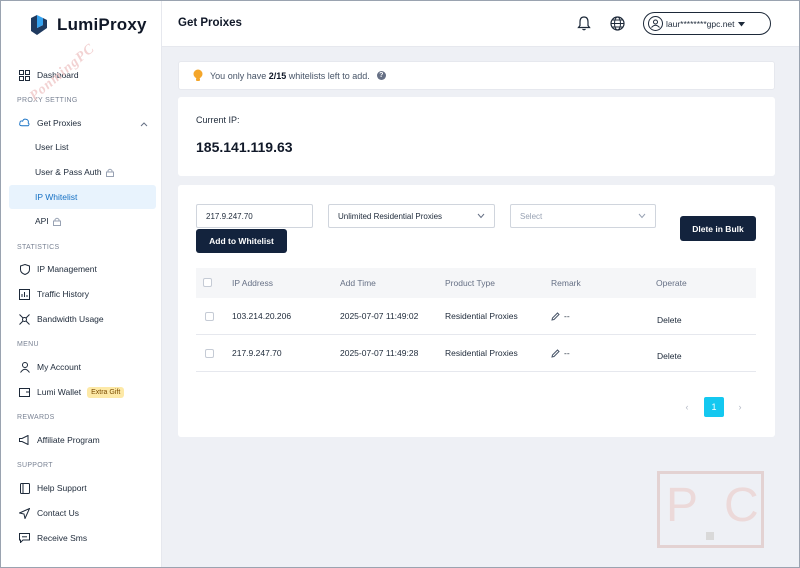 Image resolution: width=800 pixels, height=568 pixels. What do you see at coordinates (24, 269) in the screenshot?
I see `shield-icon` at bounding box center [24, 269].